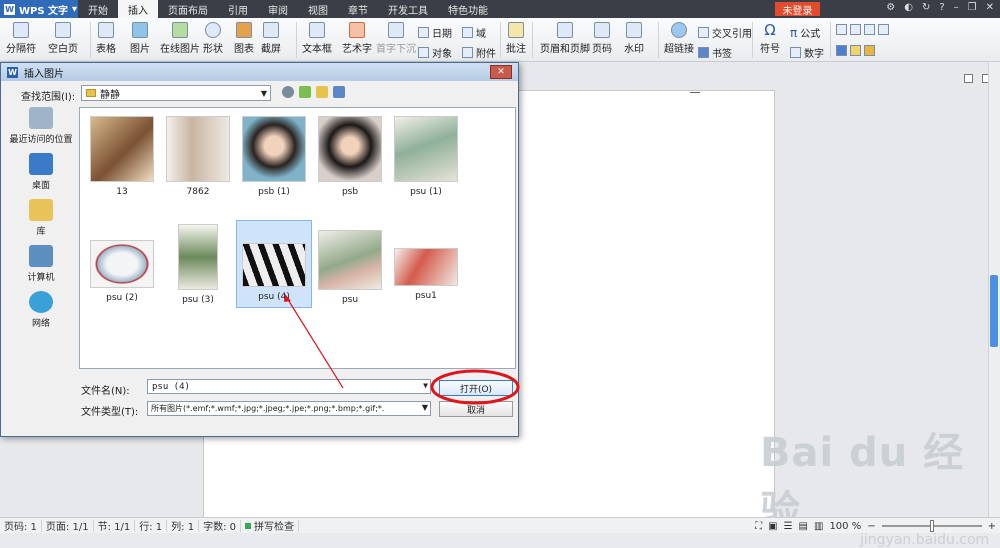  Describe the element at coordinates (259, 72) in the screenshot. I see `dialog-titlebar: W 插入图片` at that location.